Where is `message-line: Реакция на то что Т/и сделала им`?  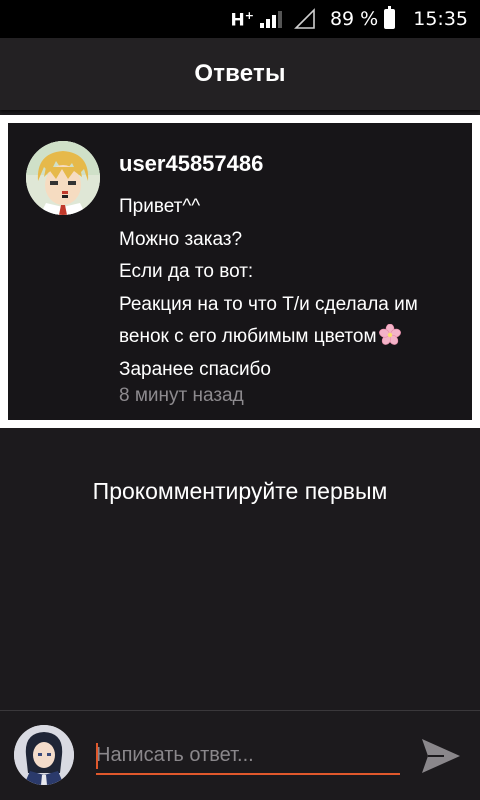 message-line: Реакция на то что Т/и сделала им is located at coordinates (268, 304).